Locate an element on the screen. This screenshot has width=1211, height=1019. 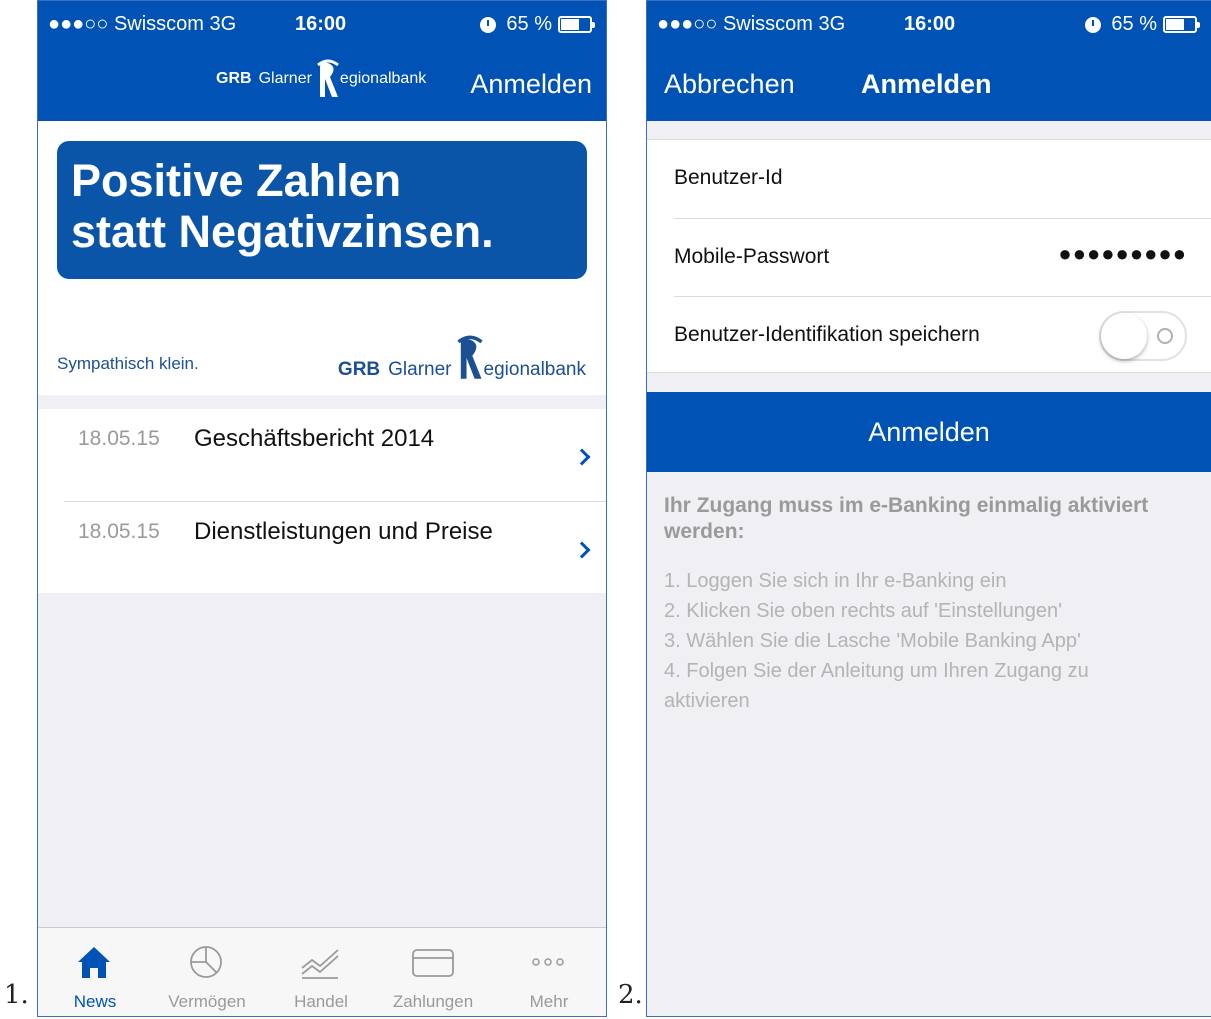
user-id-row: Benutzer-Id is located at coordinates (942, 179).